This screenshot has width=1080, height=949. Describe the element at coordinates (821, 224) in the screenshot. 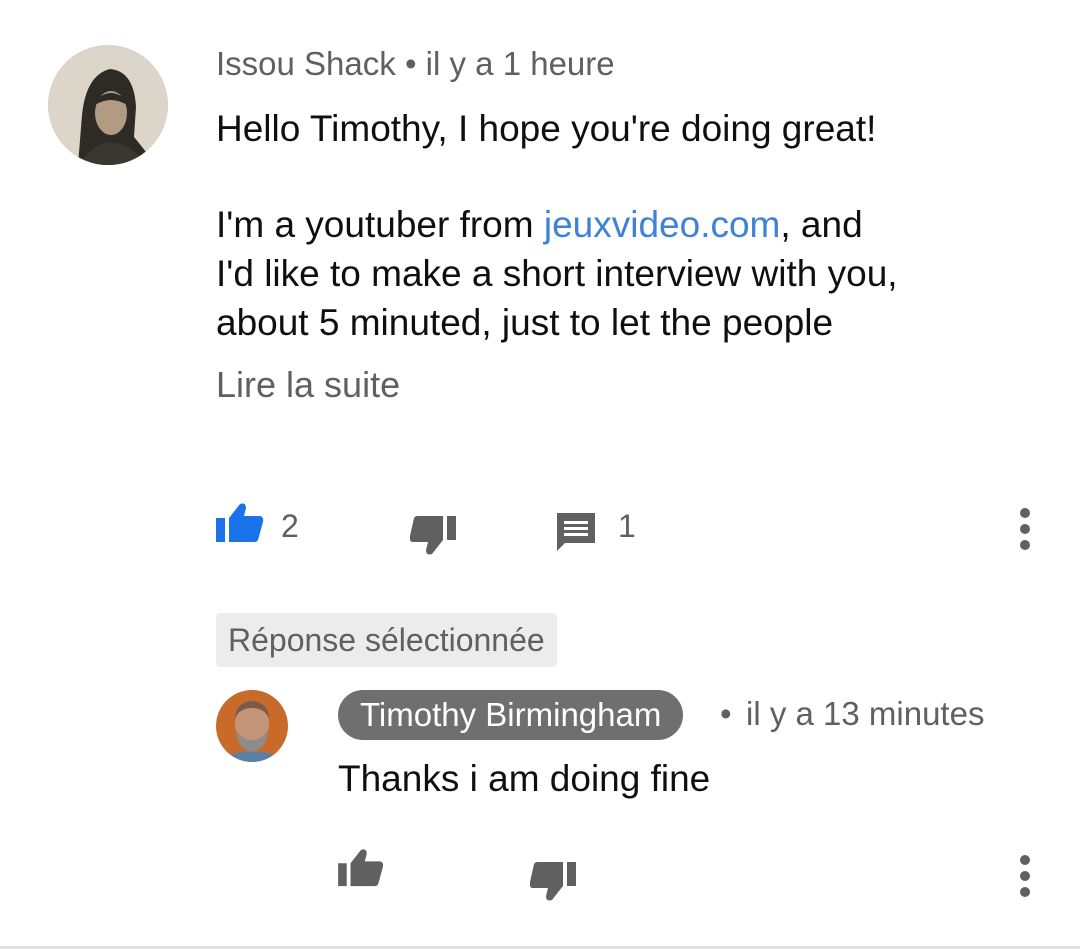

I see `comment-text-line-2-suffix: , and` at that location.